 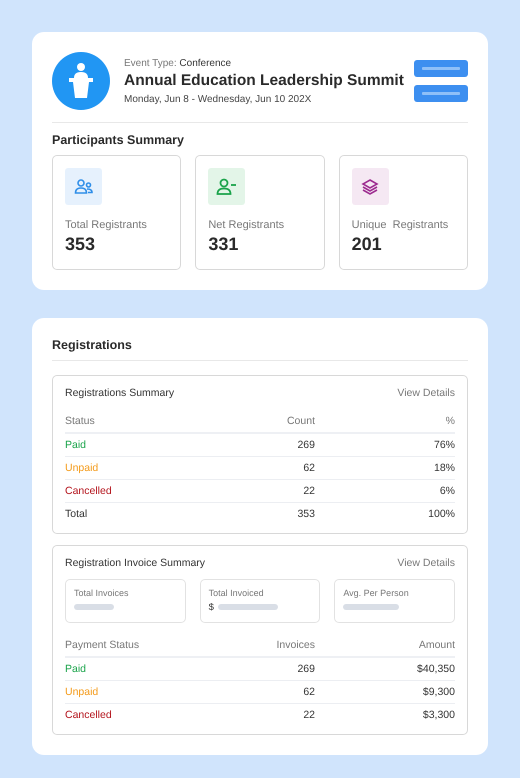 What do you see at coordinates (444, 468) in the screenshot?
I see `percent-cell: 18%` at bounding box center [444, 468].